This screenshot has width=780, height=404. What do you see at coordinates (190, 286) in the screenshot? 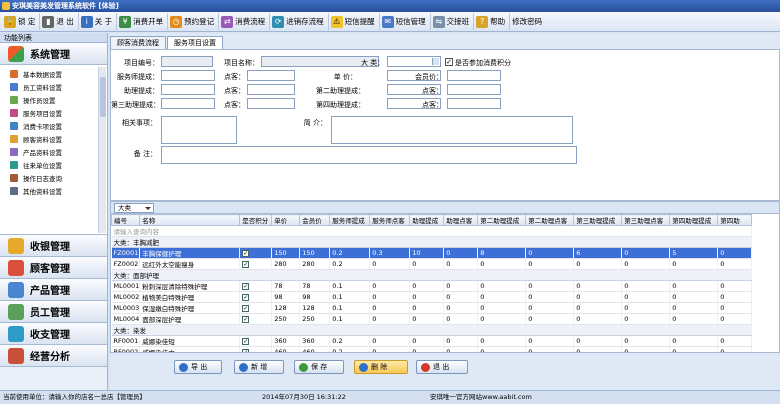
I see `table-cell: 粉刺深层清除特殊护理` at bounding box center [190, 286].